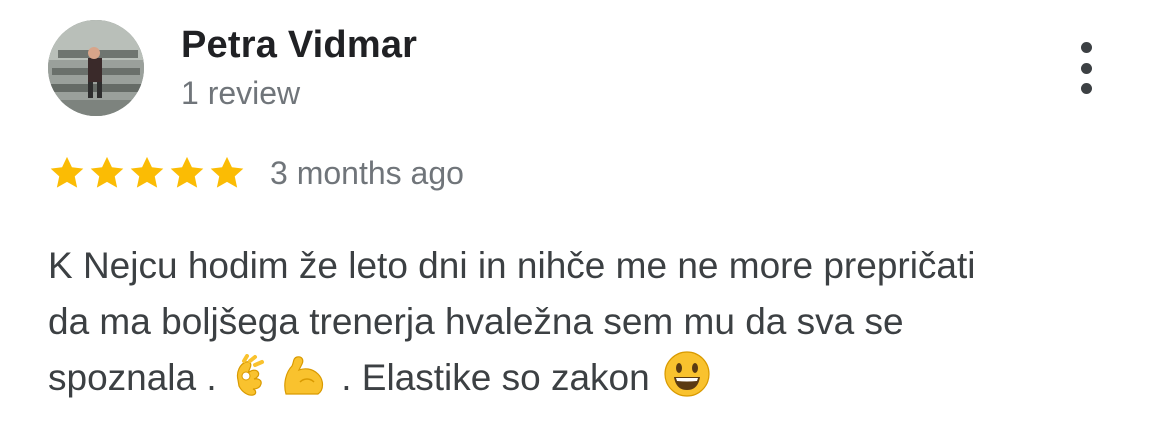 This screenshot has width=1170, height=440. What do you see at coordinates (256, 173) in the screenshot?
I see `rating-row: 3 months ago` at bounding box center [256, 173].